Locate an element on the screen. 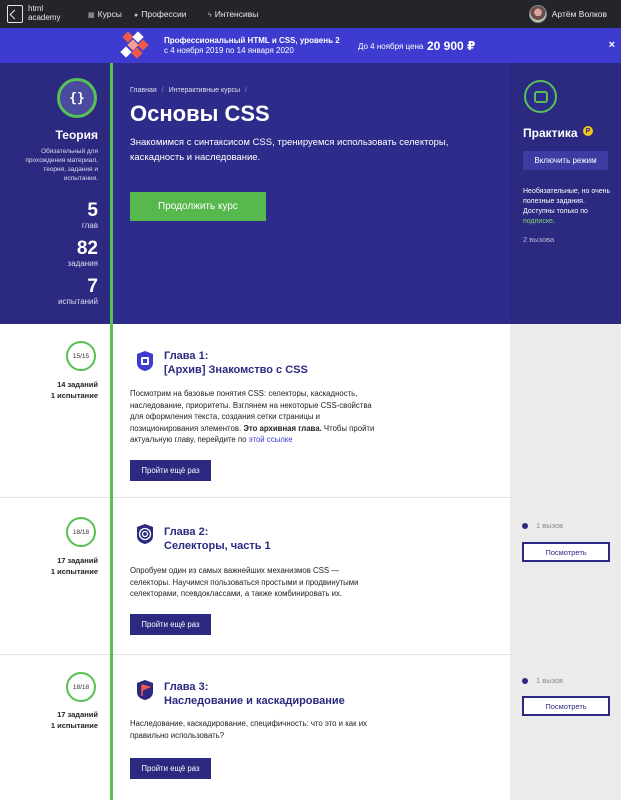  target-chapter-icon is located at coordinates (145, 534).